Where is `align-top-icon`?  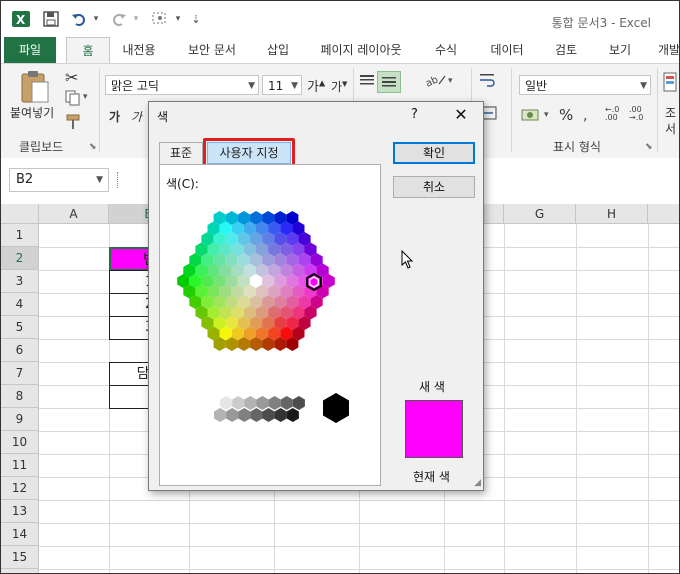
align-top-icon is located at coordinates (367, 82).